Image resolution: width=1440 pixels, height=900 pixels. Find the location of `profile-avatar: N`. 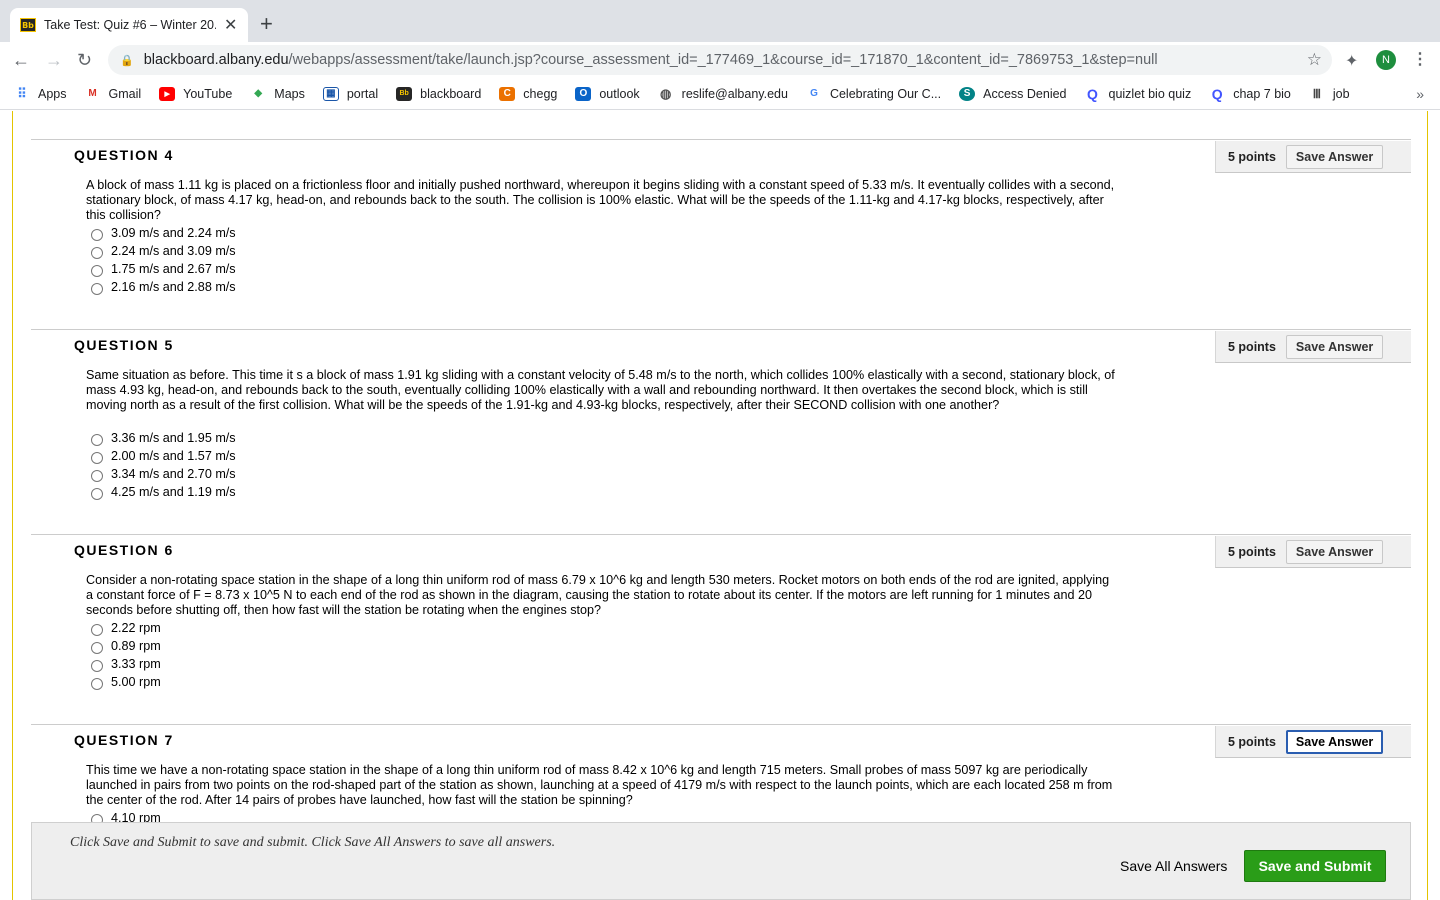

profile-avatar: N is located at coordinates (1386, 60).